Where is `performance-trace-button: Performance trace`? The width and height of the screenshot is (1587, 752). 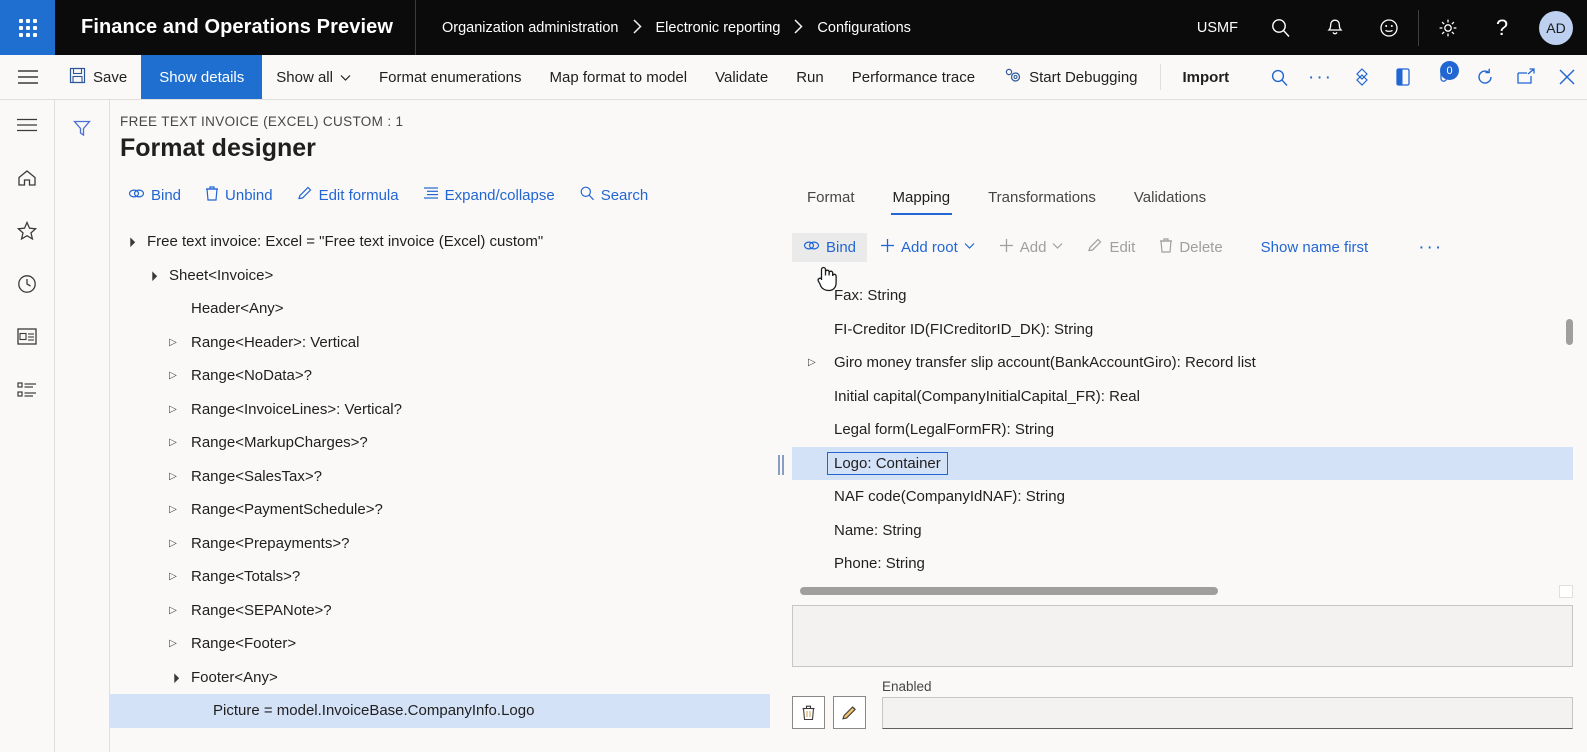 performance-trace-button: Performance trace is located at coordinates (913, 77).